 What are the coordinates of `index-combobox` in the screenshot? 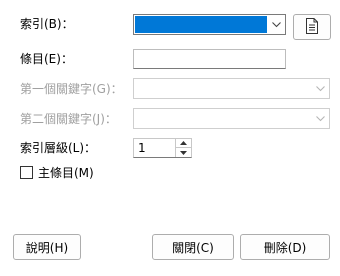 It's located at (209, 24).